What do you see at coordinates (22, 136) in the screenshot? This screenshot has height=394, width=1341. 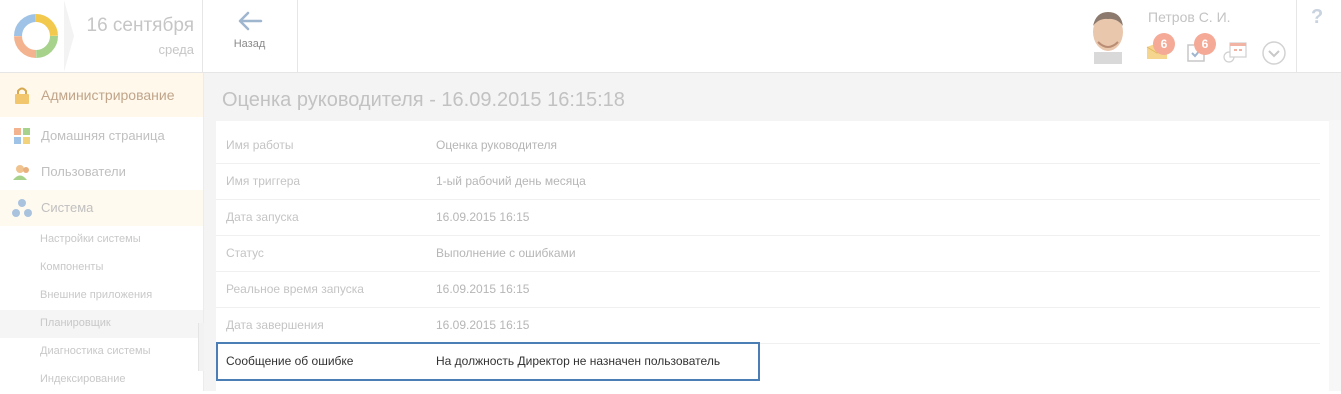 I see `grid-icon` at bounding box center [22, 136].